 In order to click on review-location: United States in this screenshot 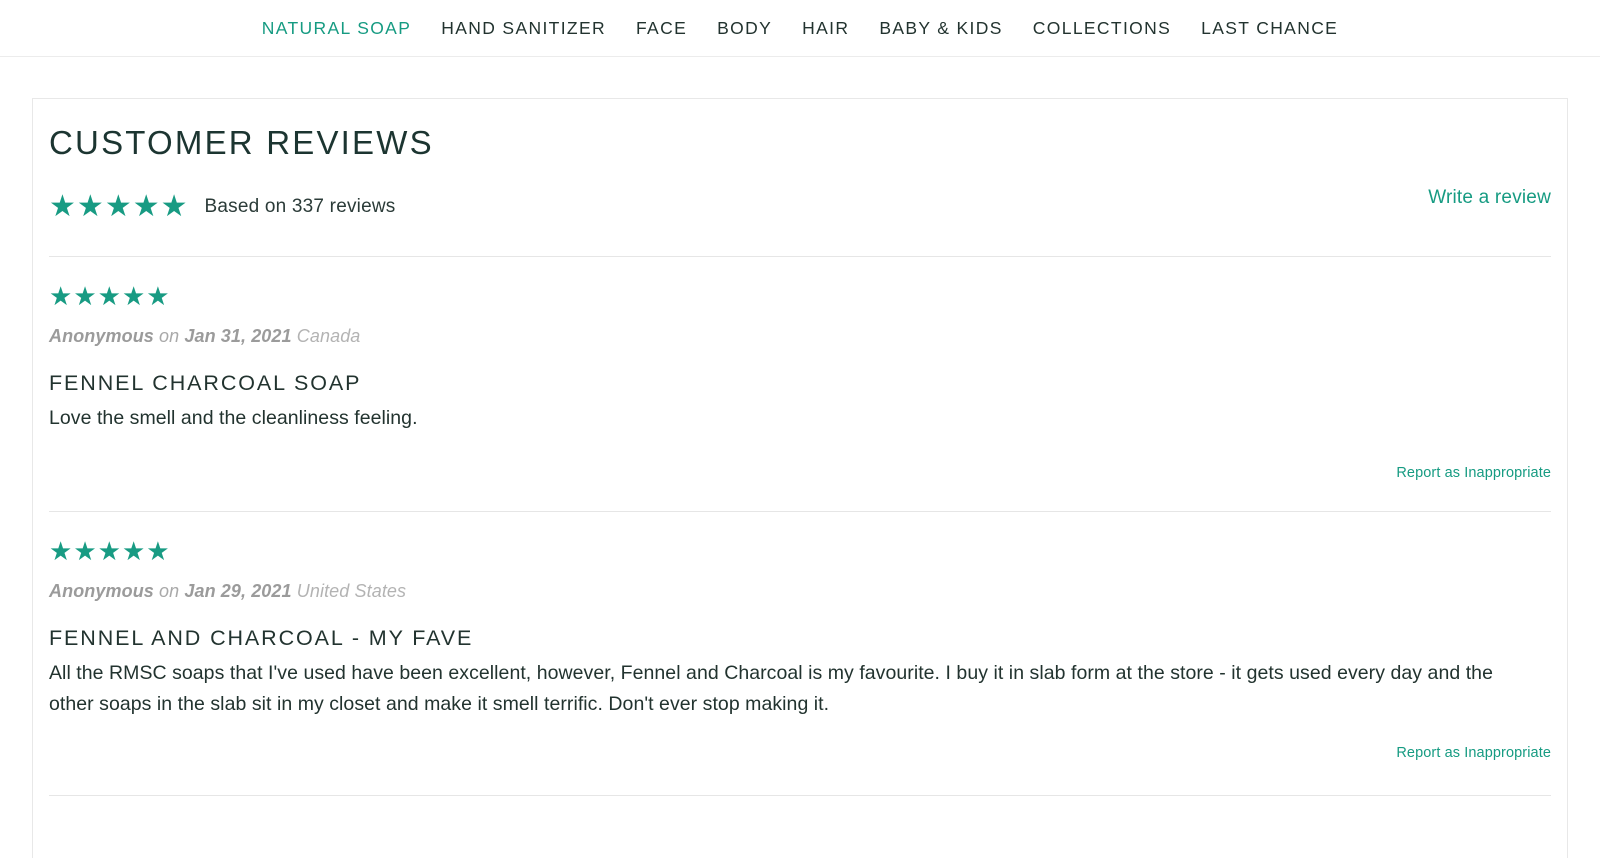, I will do `click(351, 591)`.